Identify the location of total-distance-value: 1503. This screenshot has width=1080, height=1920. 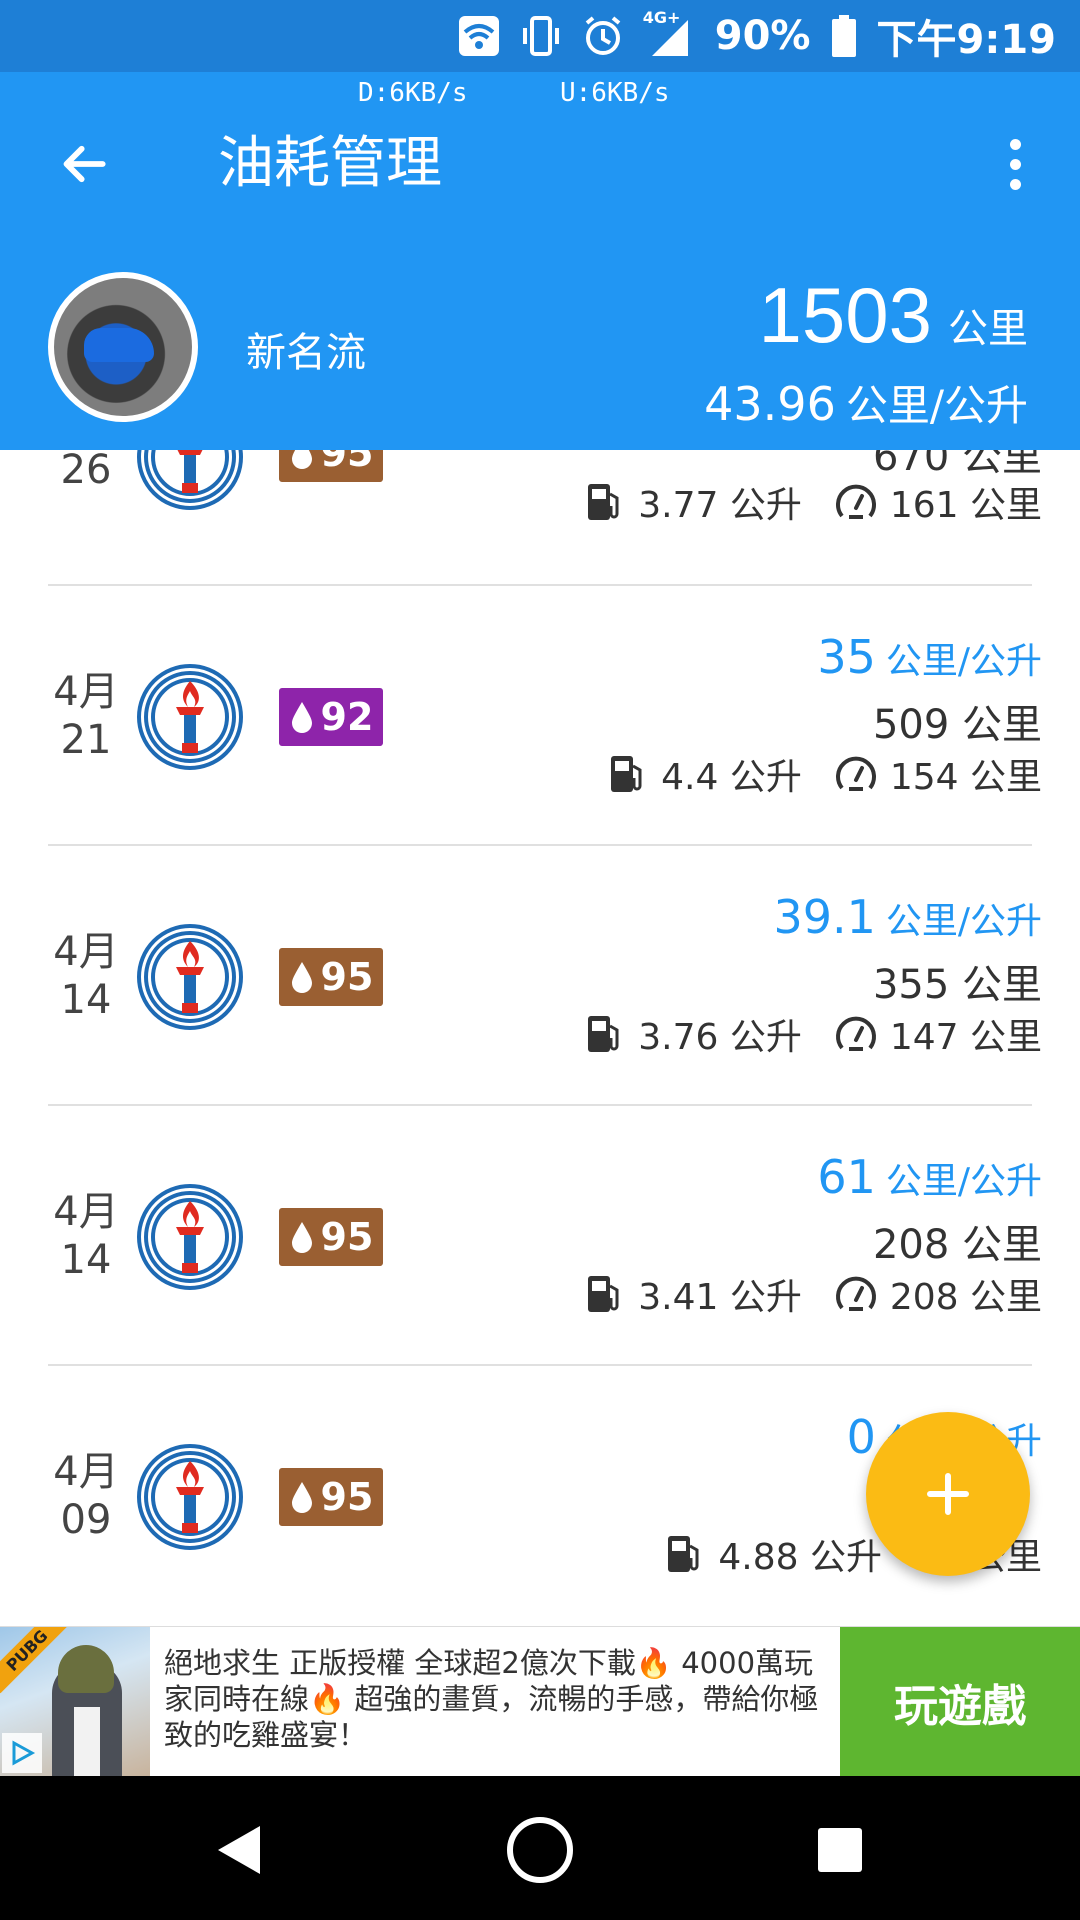
(845, 315).